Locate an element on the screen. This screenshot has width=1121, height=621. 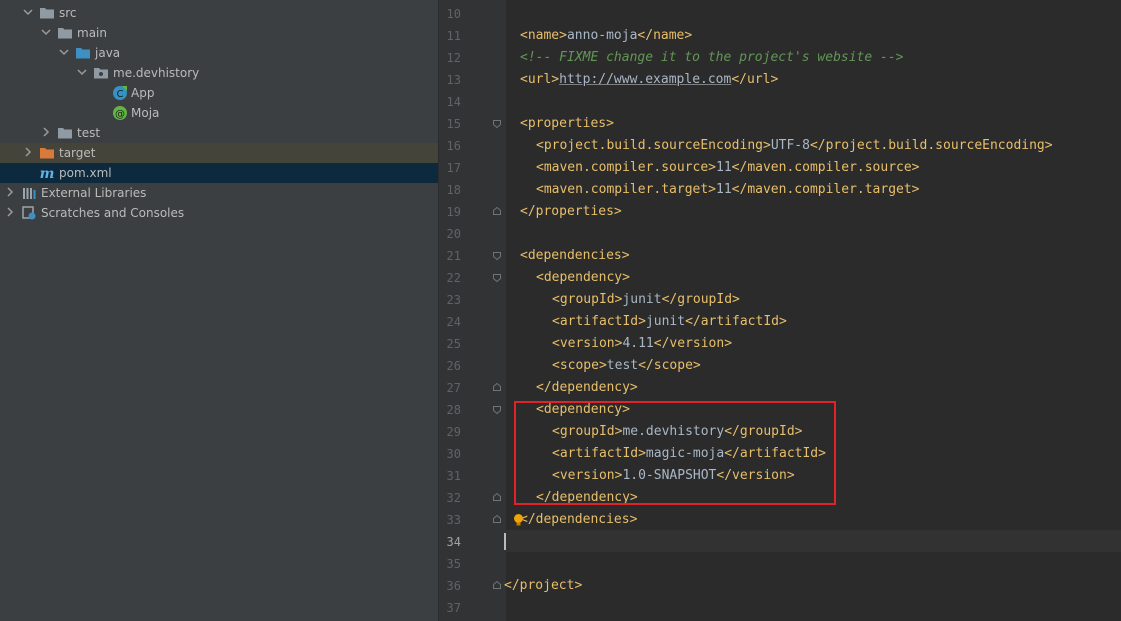
line-number: 12 is located at coordinates (453, 58).